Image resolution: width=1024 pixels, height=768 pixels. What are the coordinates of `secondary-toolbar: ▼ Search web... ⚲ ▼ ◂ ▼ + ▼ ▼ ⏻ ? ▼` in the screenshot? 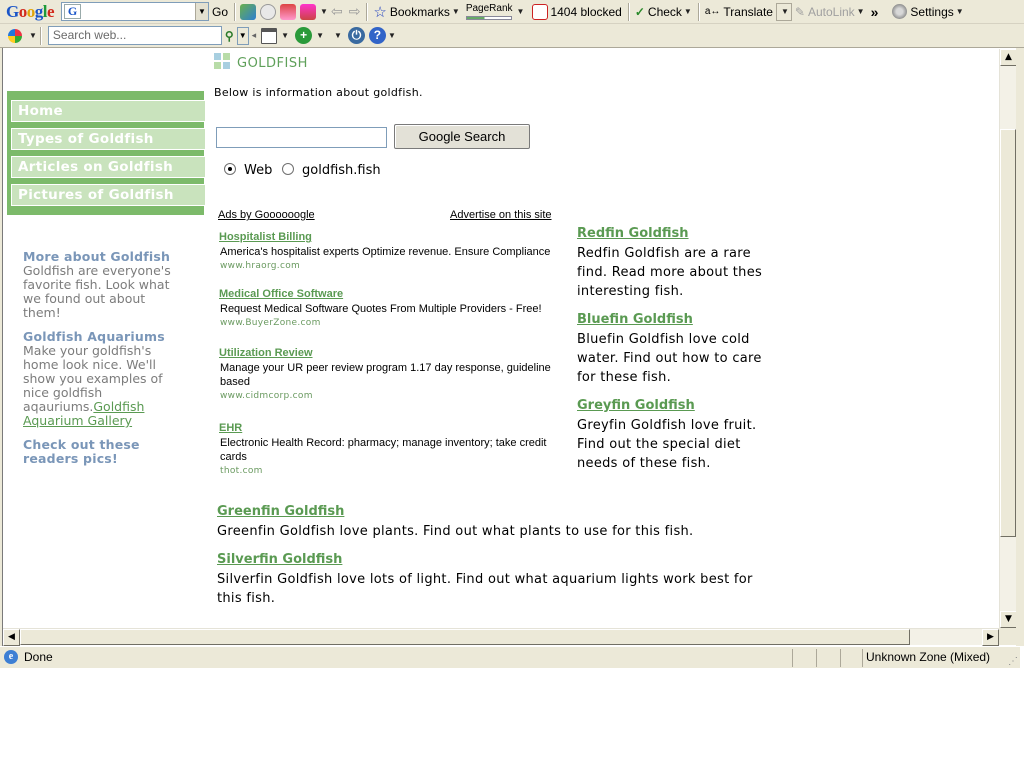 It's located at (512, 36).